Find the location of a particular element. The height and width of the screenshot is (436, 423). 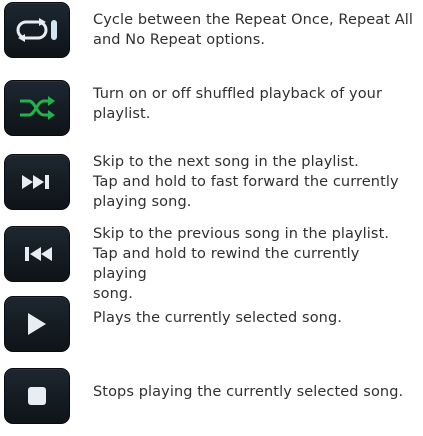

previous-track-button is located at coordinates (37, 254).